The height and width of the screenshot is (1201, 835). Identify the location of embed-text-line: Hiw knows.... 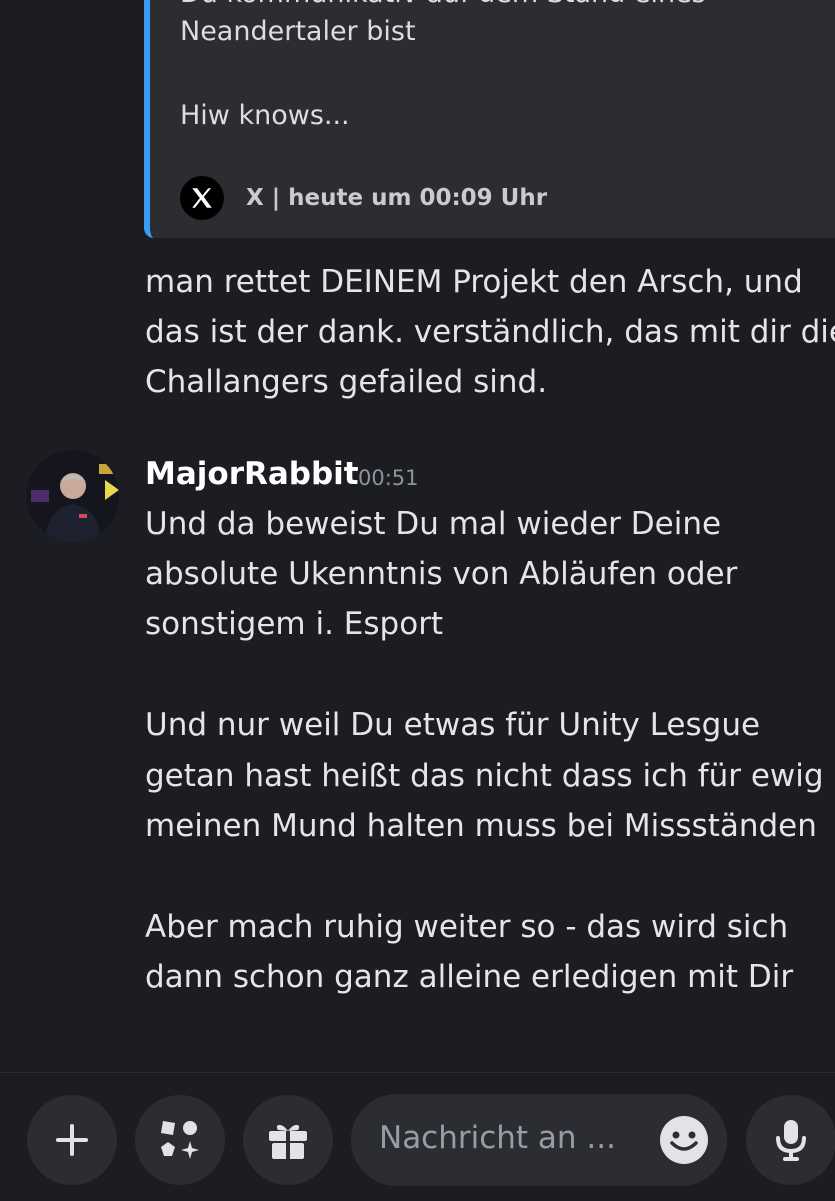
(265, 115).